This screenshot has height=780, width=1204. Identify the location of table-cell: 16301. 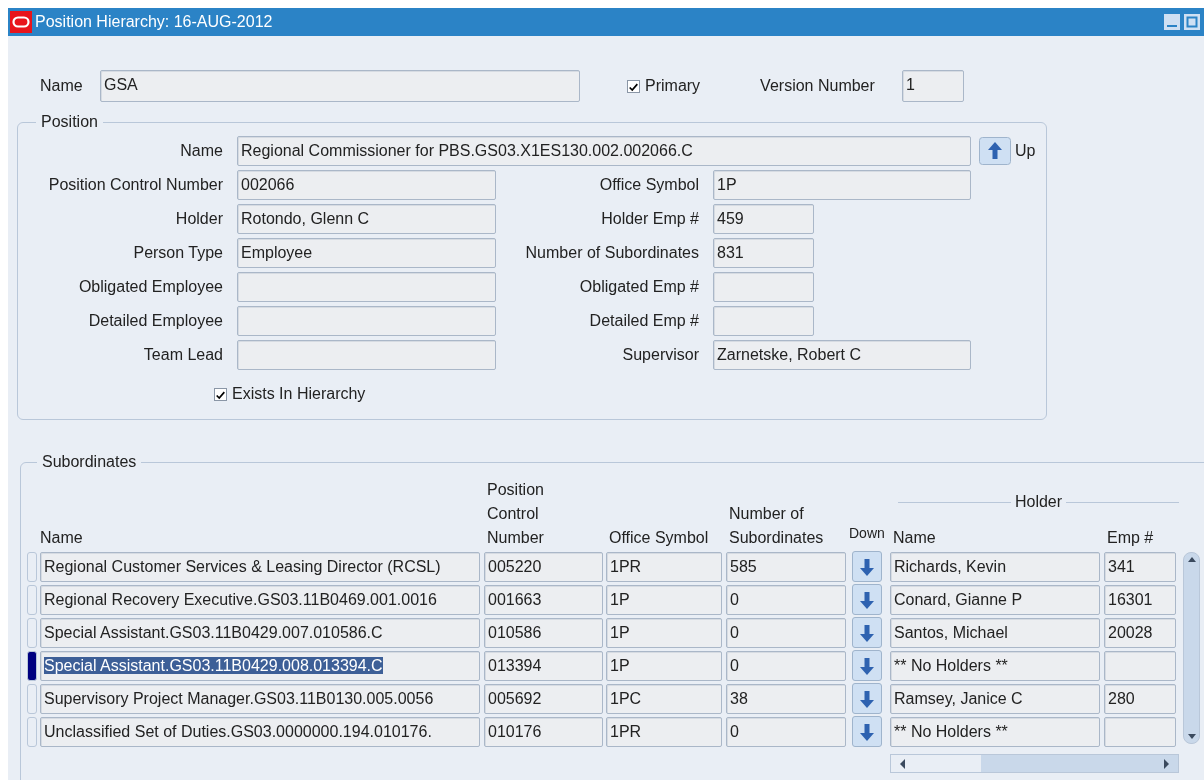
(1140, 599).